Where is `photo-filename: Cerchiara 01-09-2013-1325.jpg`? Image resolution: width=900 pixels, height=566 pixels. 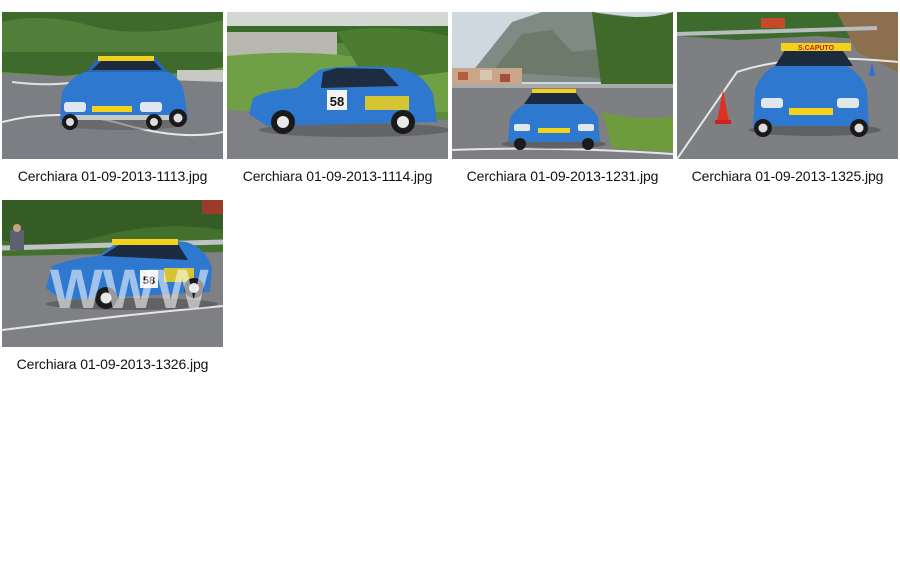 photo-filename: Cerchiara 01-09-2013-1325.jpg is located at coordinates (787, 176).